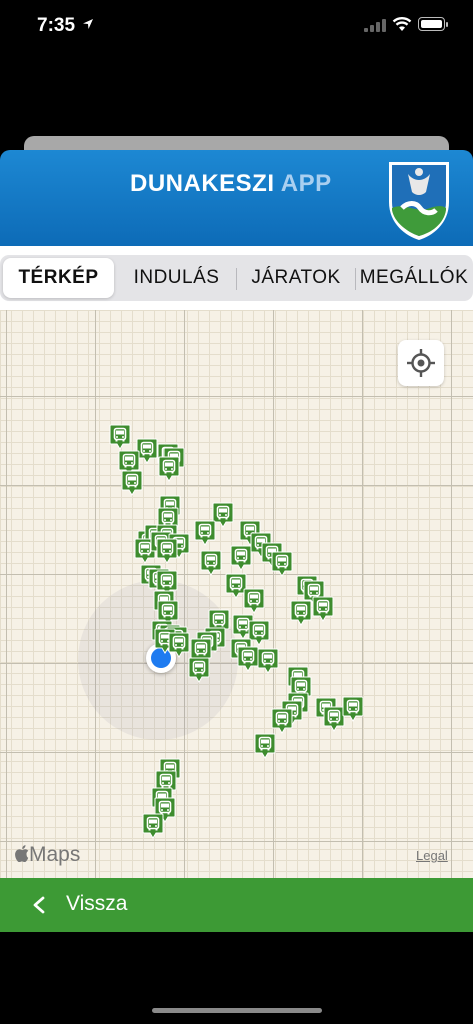  Describe the element at coordinates (419, 201) in the screenshot. I see `coat-of-arms-logo` at that location.